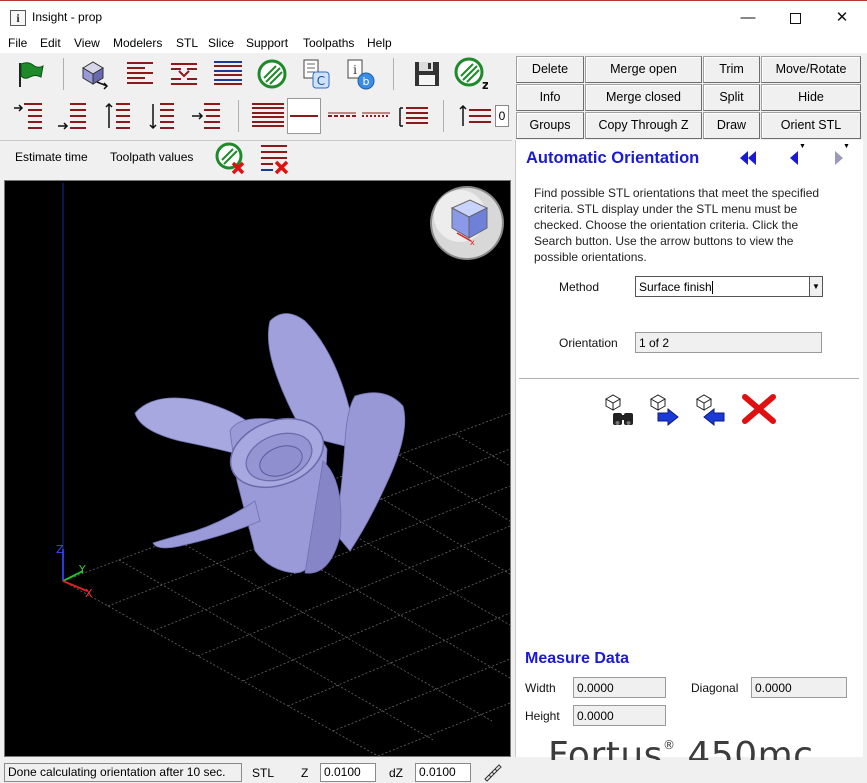 The width and height of the screenshot is (867, 783). What do you see at coordinates (729, 286) in the screenshot?
I see `method-select: Surface finish` at bounding box center [729, 286].